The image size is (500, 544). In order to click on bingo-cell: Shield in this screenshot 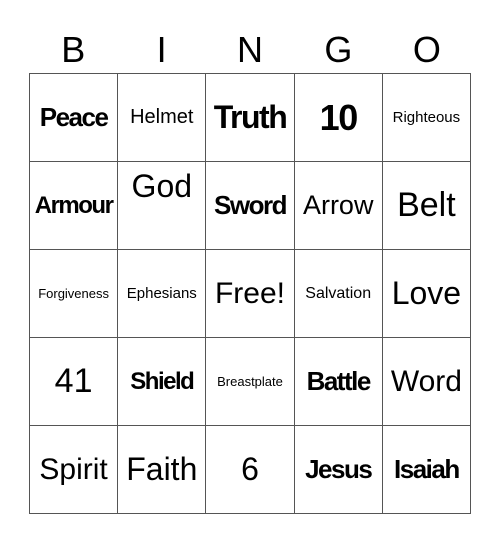, I will do `click(162, 382)`.